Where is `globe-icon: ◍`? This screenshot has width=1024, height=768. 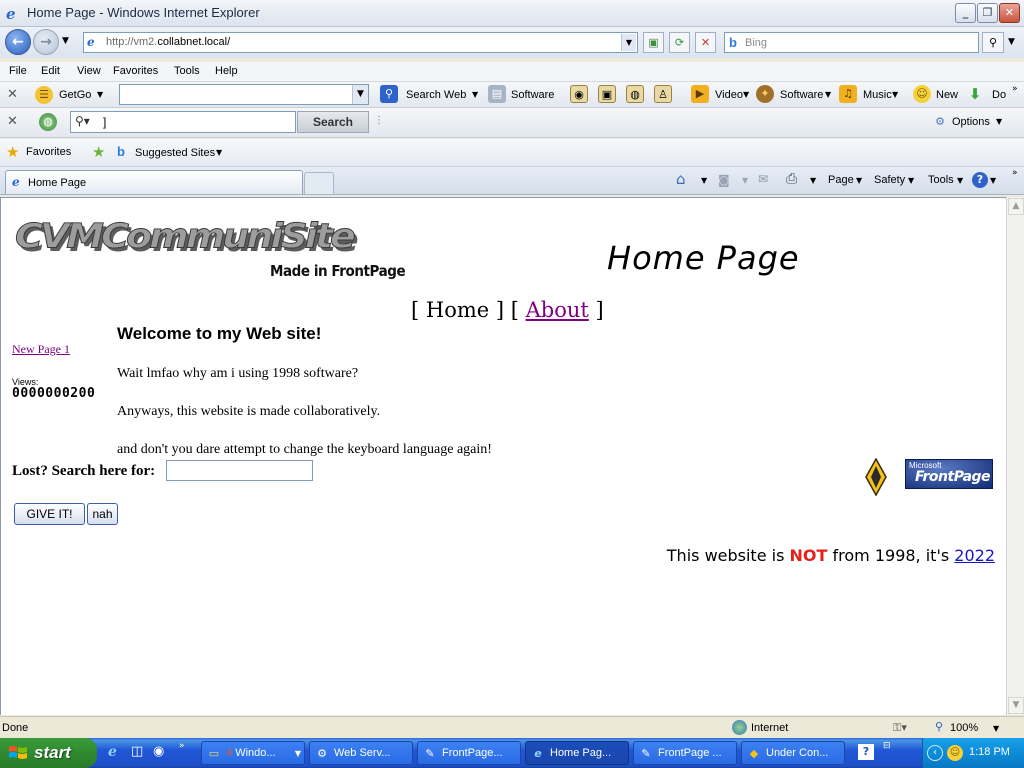
globe-icon: ◍ is located at coordinates (635, 94).